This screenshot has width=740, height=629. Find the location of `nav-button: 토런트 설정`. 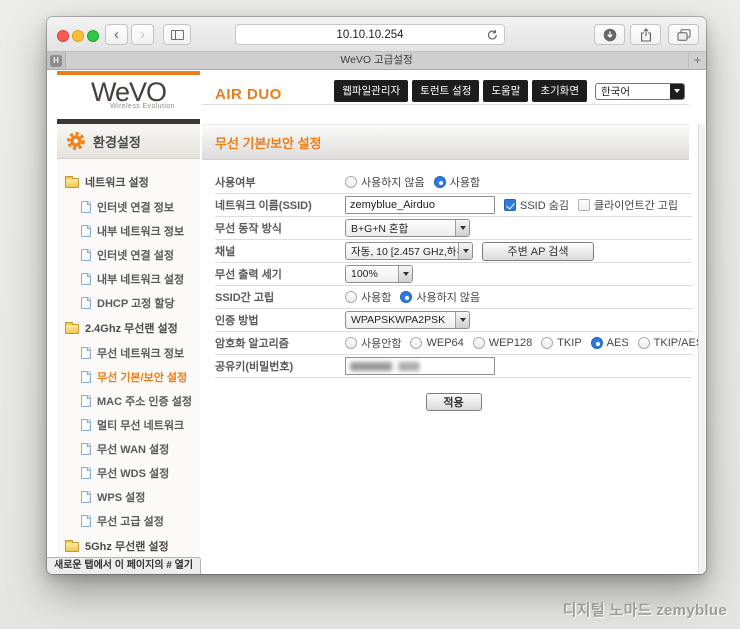

nav-button: 토런트 설정 is located at coordinates (446, 91).